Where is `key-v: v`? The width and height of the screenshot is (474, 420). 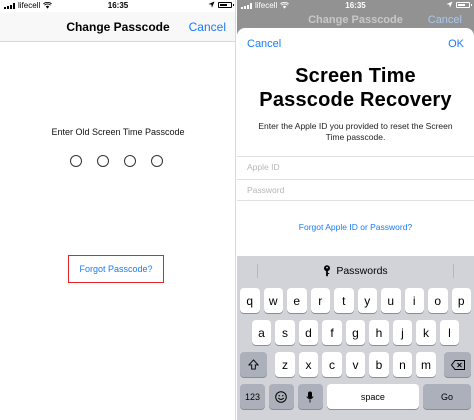
key-v: v is located at coordinates (355, 364).